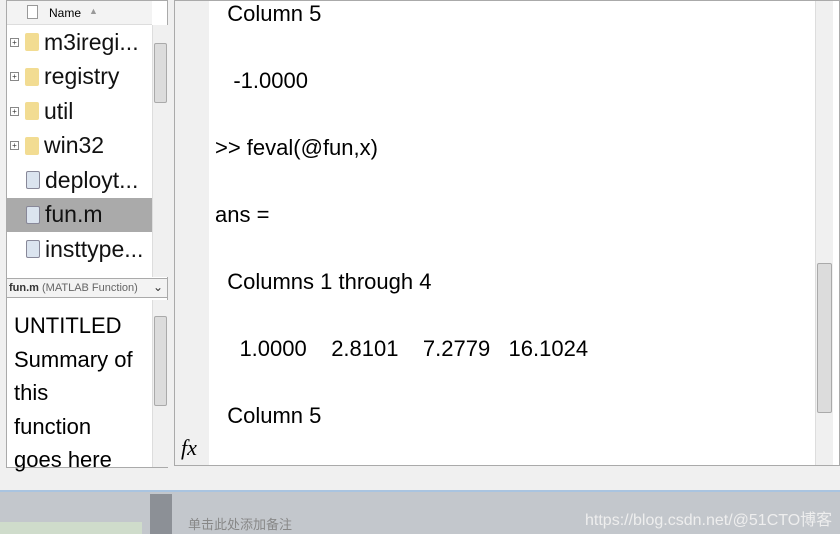  I want to click on file-item: + util, so click(79, 111).